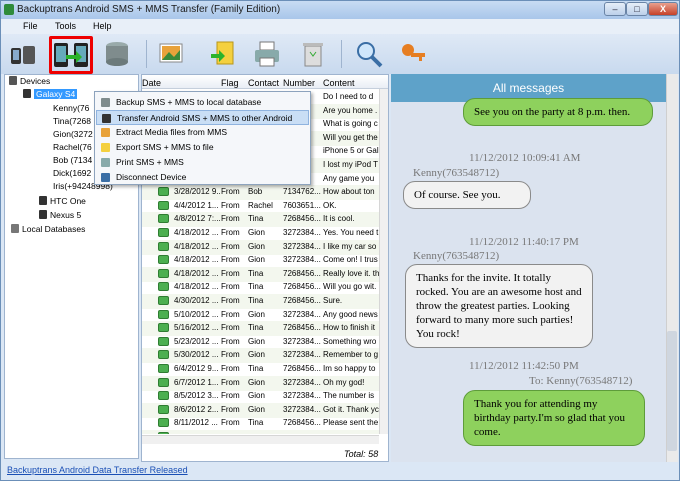  Describe the element at coordinates (151, 83) in the screenshot. I see `col-date: Date` at that location.